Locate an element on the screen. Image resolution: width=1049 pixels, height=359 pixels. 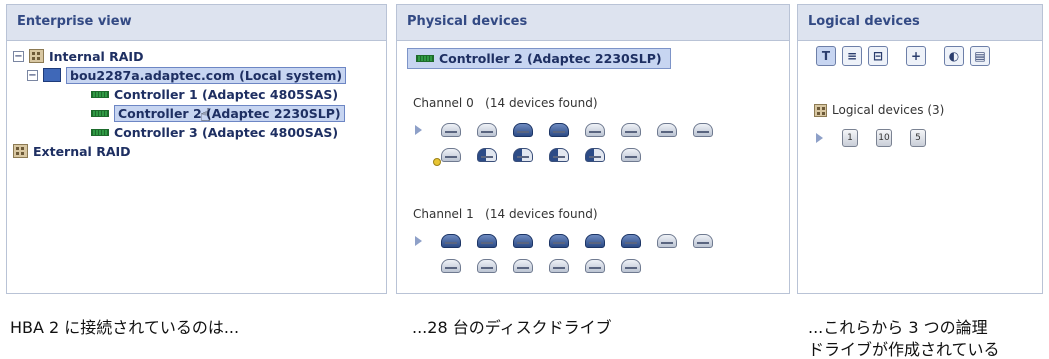
logical-toolbar: T ≡ ⊟ + ◐ ▤ is located at coordinates (920, 53).